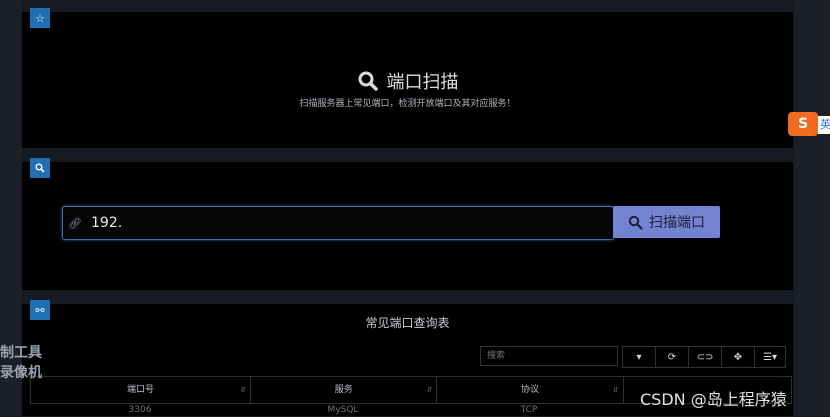  What do you see at coordinates (343, 410) in the screenshot?
I see `table-cell: MySQL` at bounding box center [343, 410].